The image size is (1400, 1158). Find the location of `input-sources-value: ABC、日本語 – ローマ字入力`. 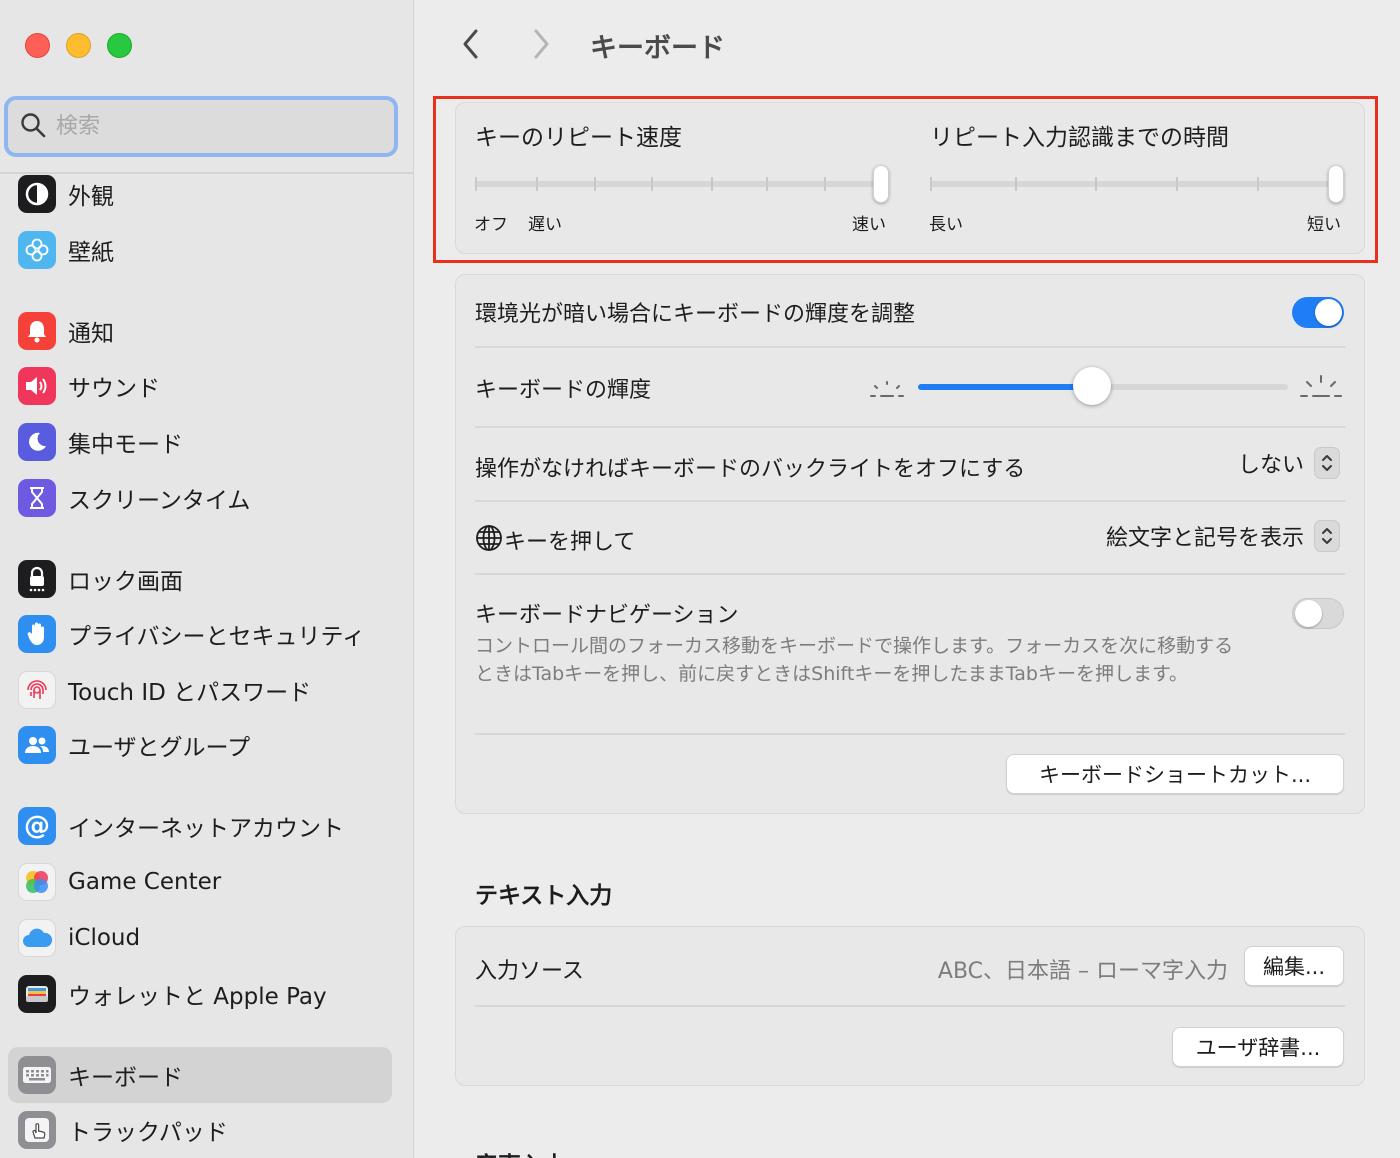

input-sources-value: ABC、日本語 – ローマ字入力 is located at coordinates (1082, 971).